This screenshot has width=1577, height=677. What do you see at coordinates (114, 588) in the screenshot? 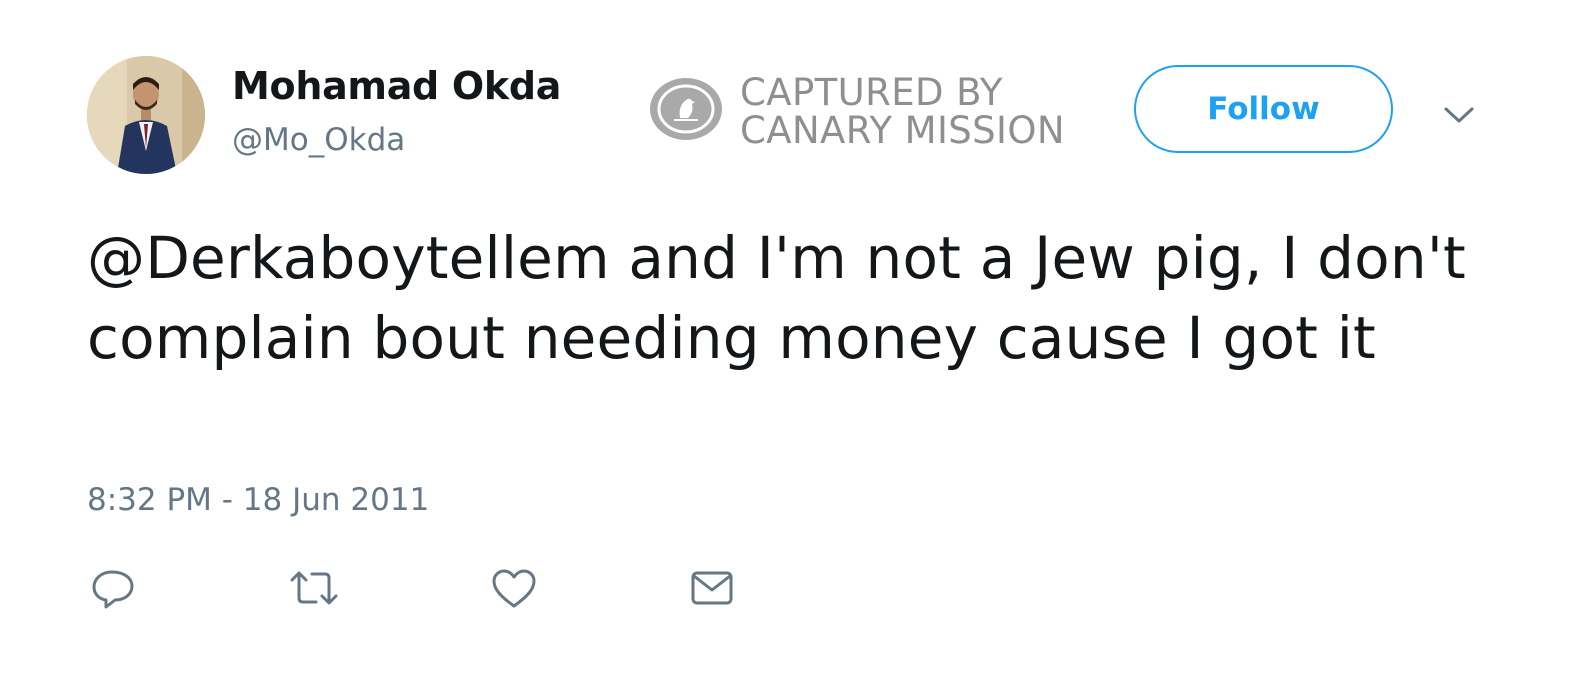
I see `reply-icon` at bounding box center [114, 588].